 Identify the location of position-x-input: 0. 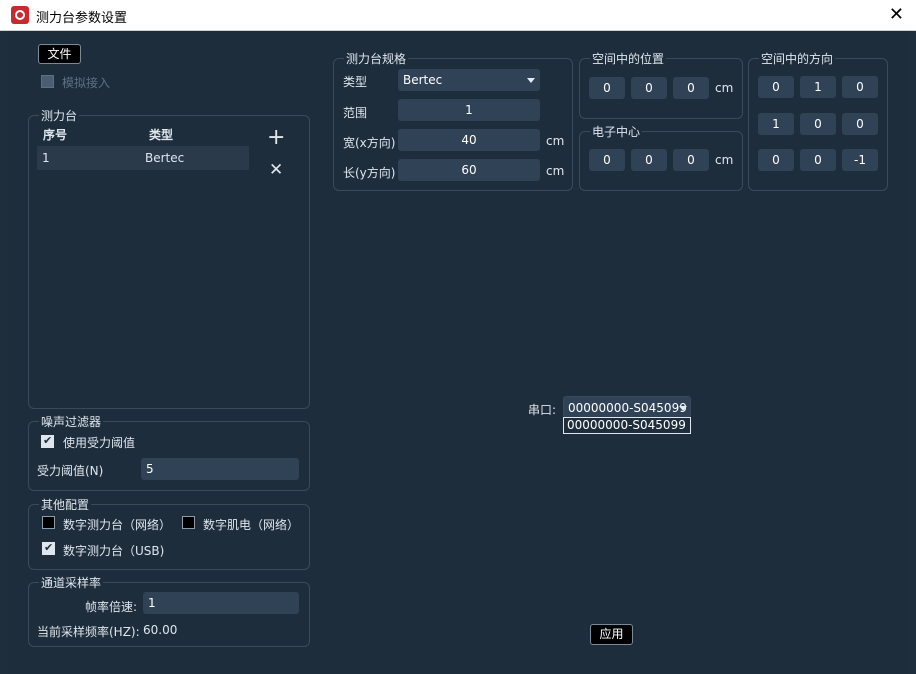
(607, 88).